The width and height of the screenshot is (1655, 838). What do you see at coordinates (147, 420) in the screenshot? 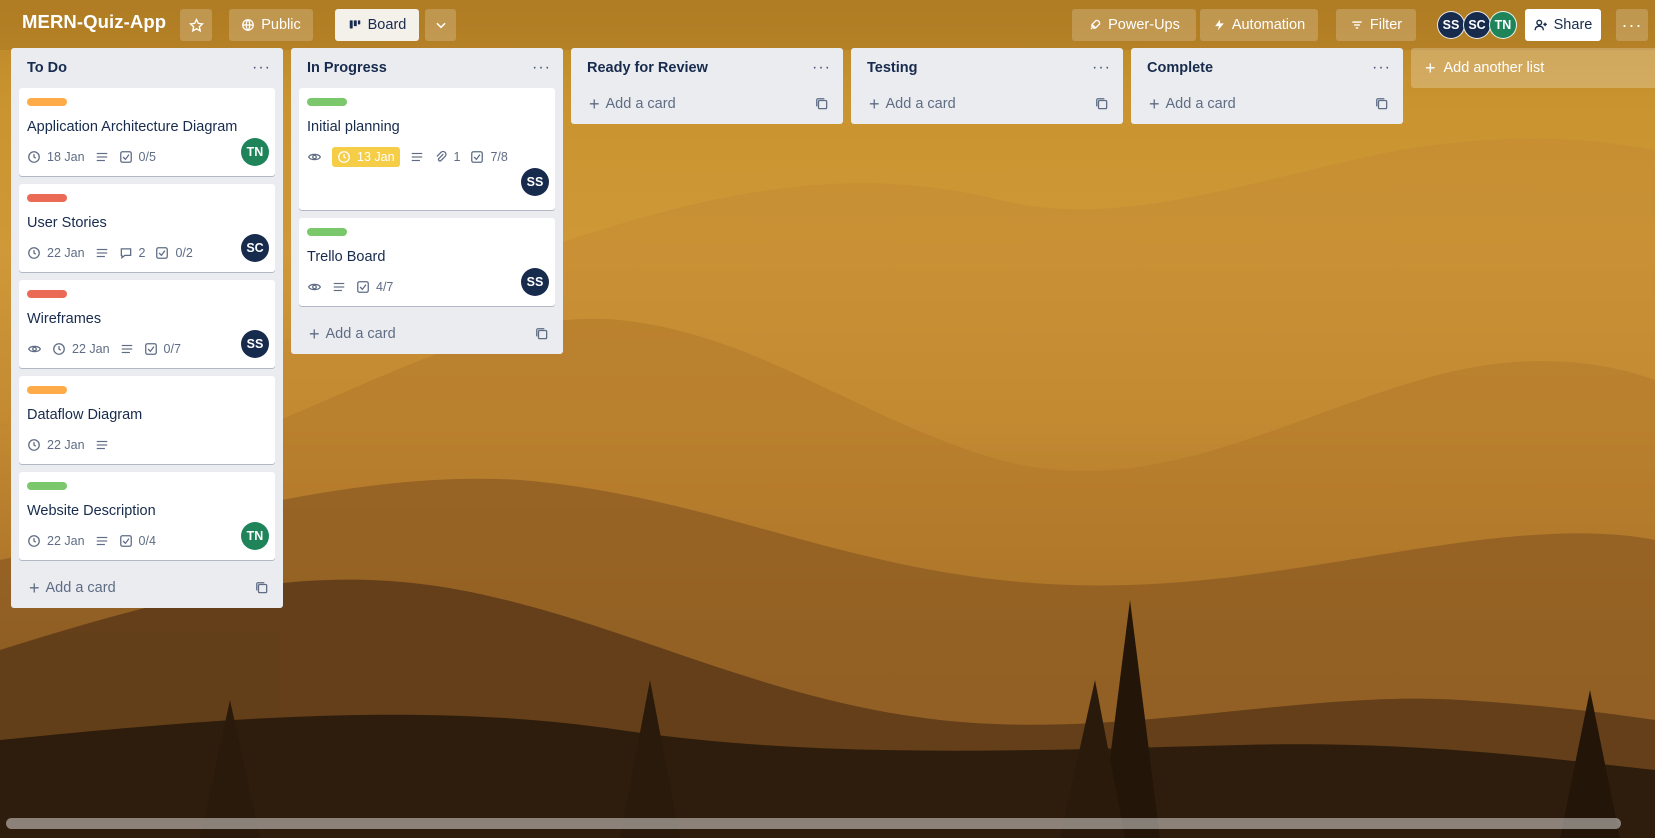
I see `card: Dataflow Diagram 22 Jan` at bounding box center [147, 420].